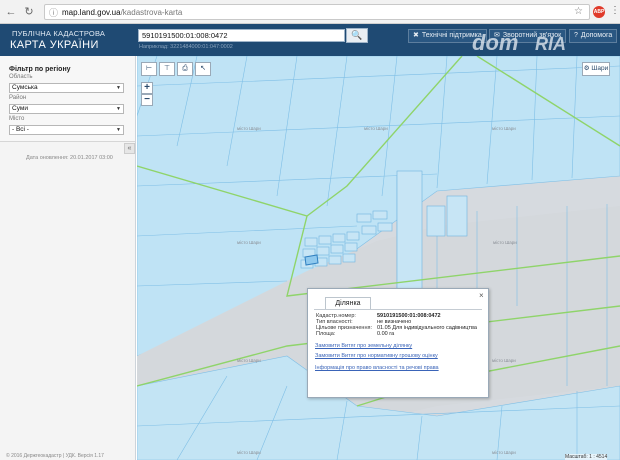 This screenshot has height=460, width=620. What do you see at coordinates (586, 68) in the screenshot?
I see `gear-icon: ⚙` at bounding box center [586, 68].